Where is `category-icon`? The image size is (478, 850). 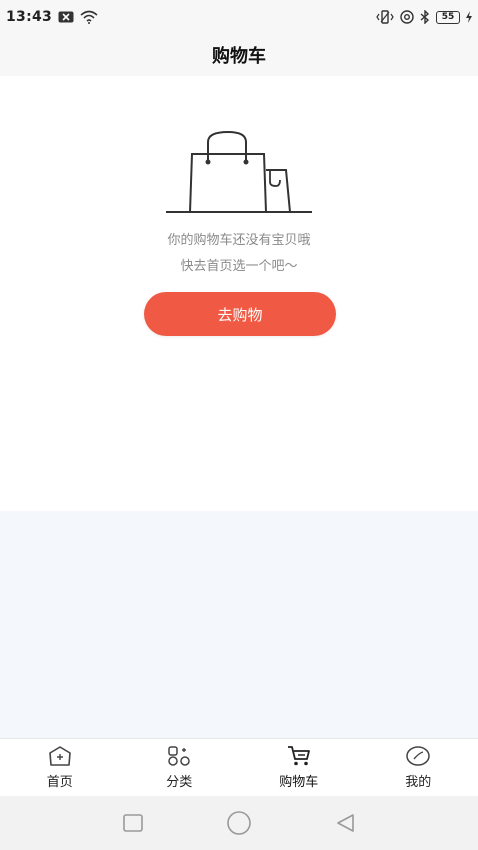
category-icon is located at coordinates (179, 756).